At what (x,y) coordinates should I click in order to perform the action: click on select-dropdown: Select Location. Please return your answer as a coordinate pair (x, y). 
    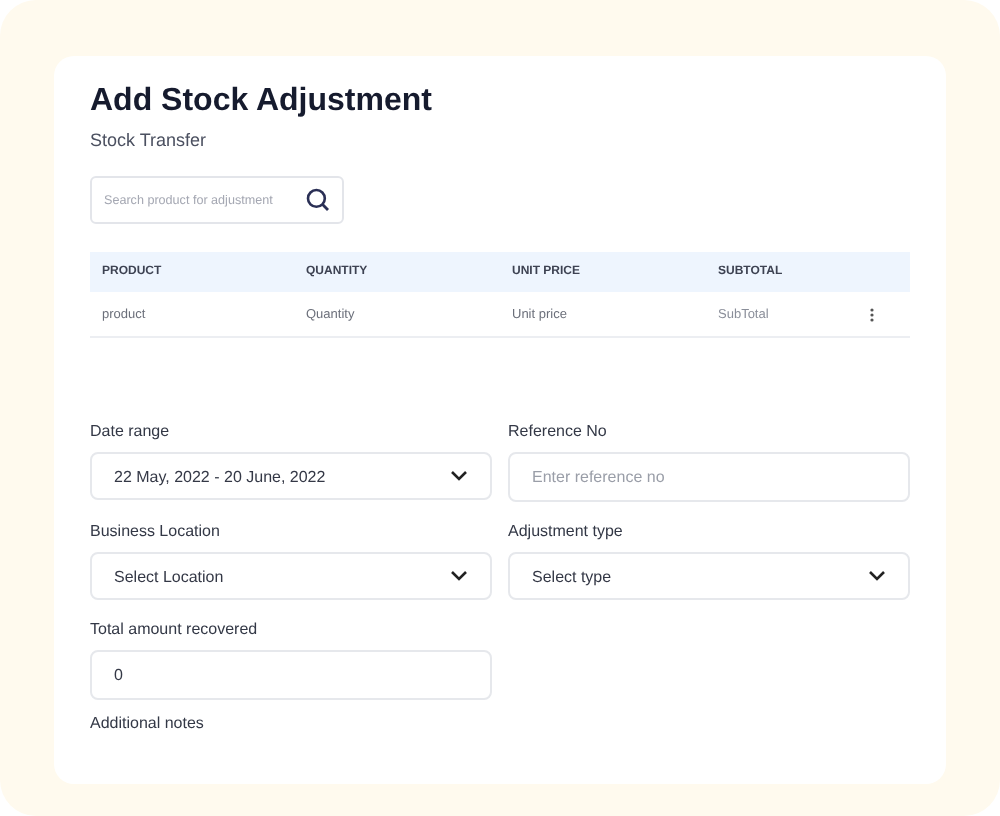
    Looking at the image, I should click on (291, 576).